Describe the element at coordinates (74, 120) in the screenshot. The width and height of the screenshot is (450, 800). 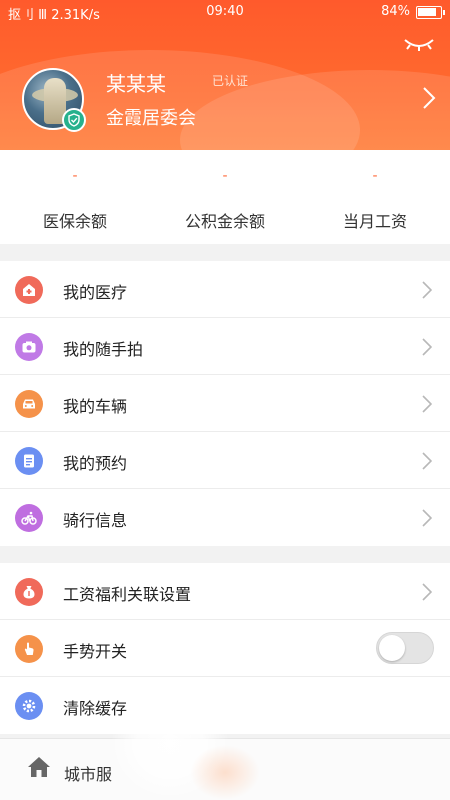
I see `verified-shield-icon` at that location.